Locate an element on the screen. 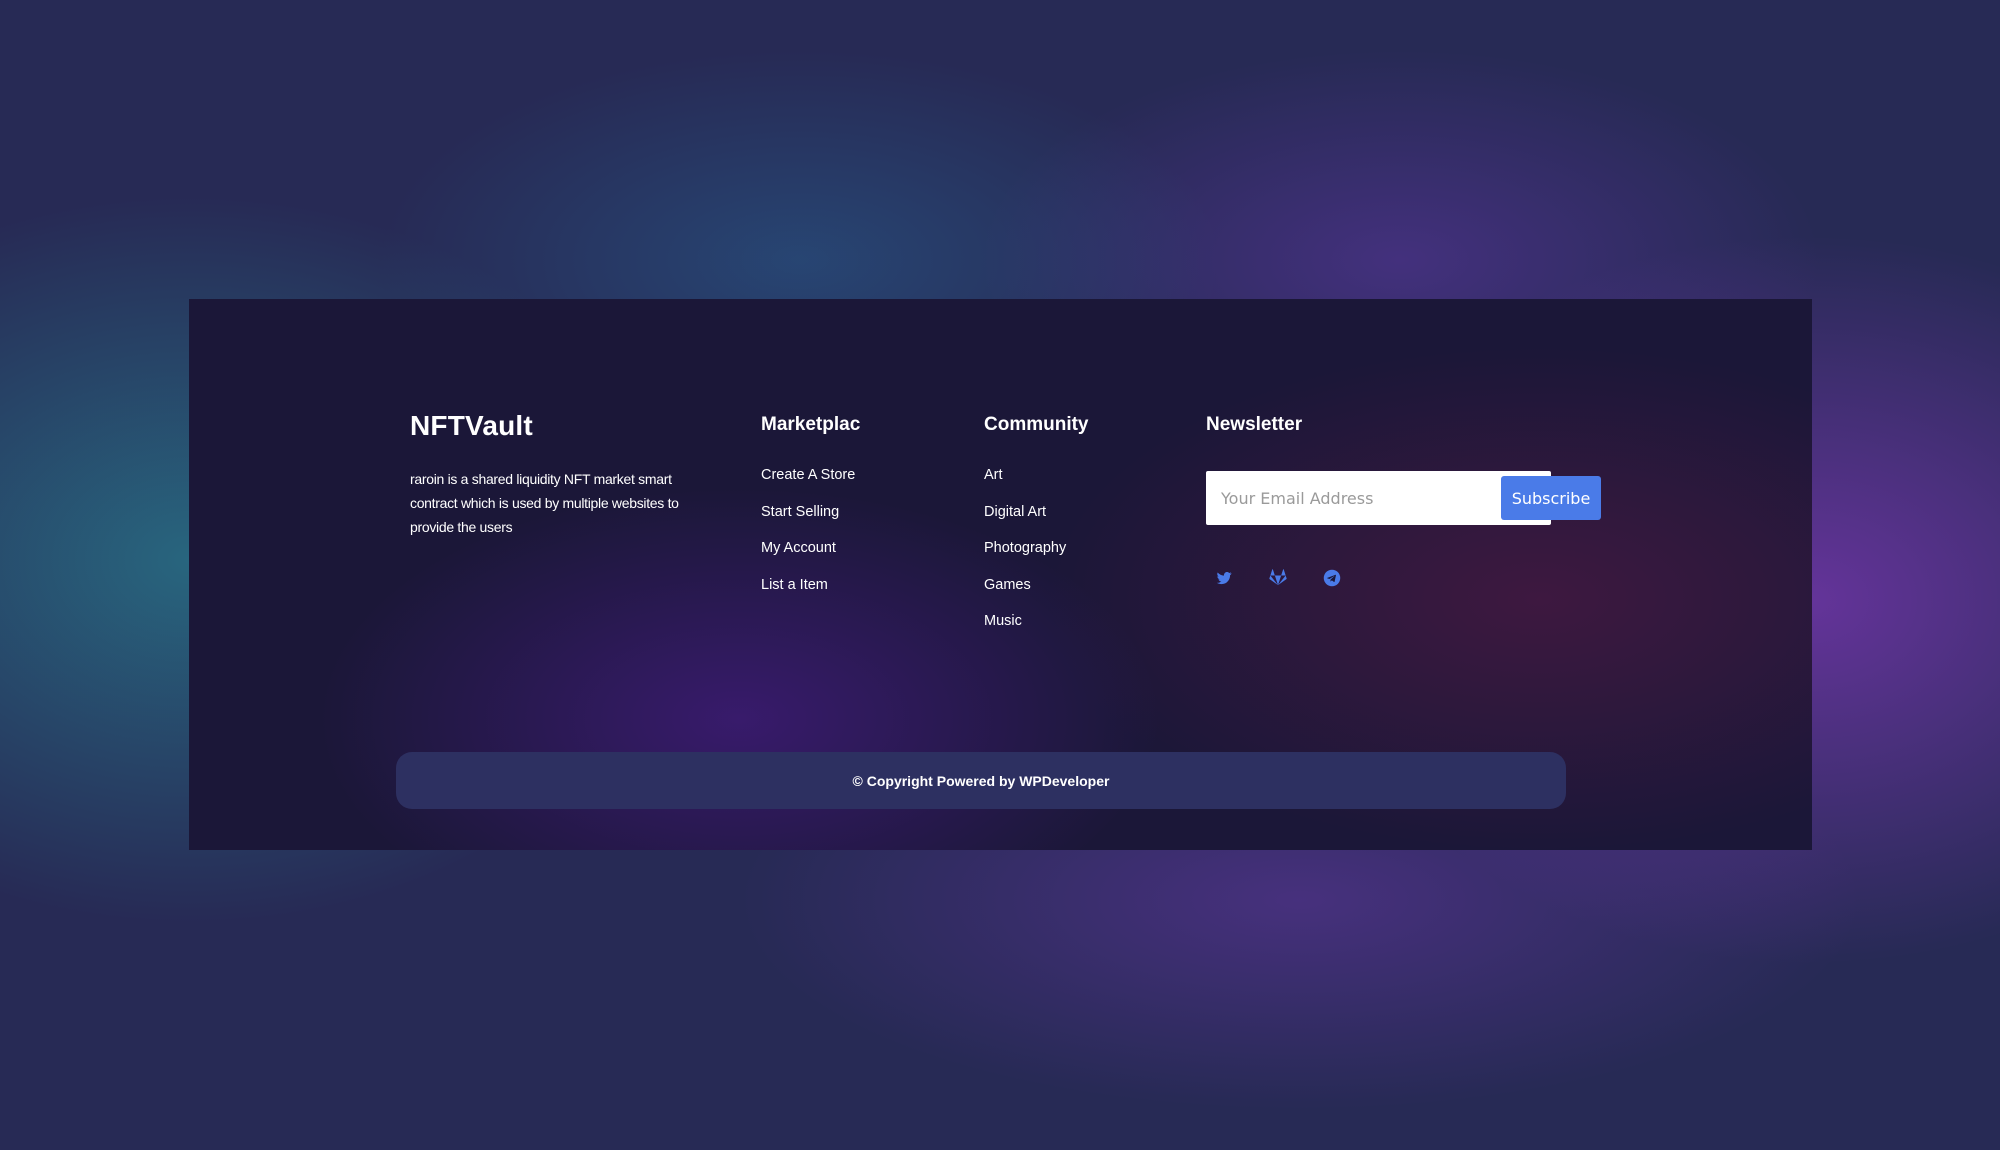 This screenshot has height=1150, width=2000. link-art: Art is located at coordinates (1025, 483).